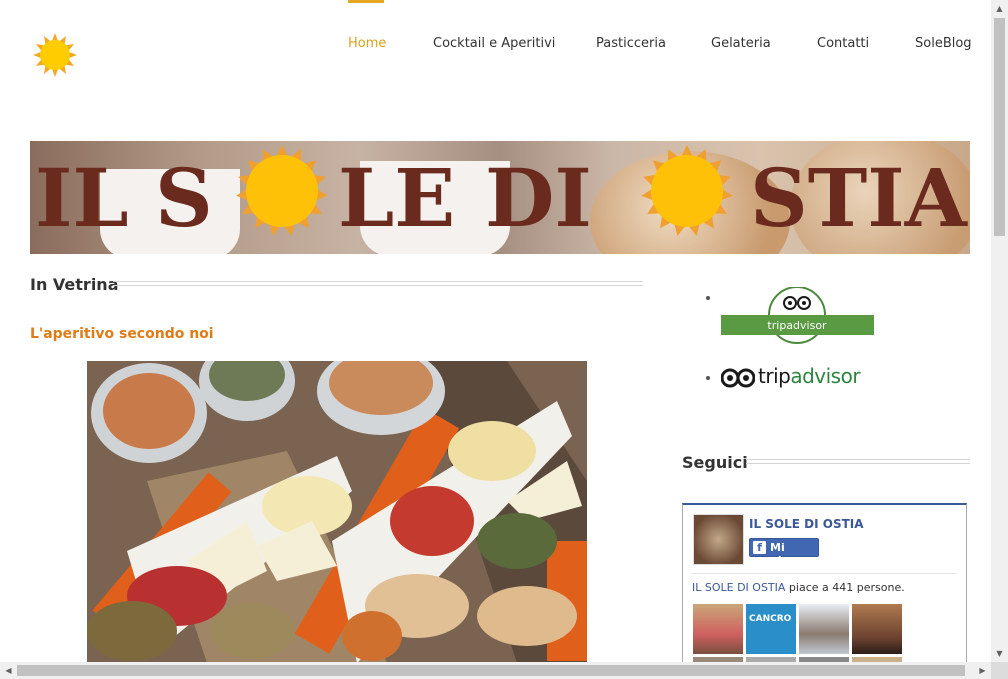 The image size is (1008, 679). Describe the element at coordinates (759, 547) in the screenshot. I see `facebook-f-icon: f` at that location.